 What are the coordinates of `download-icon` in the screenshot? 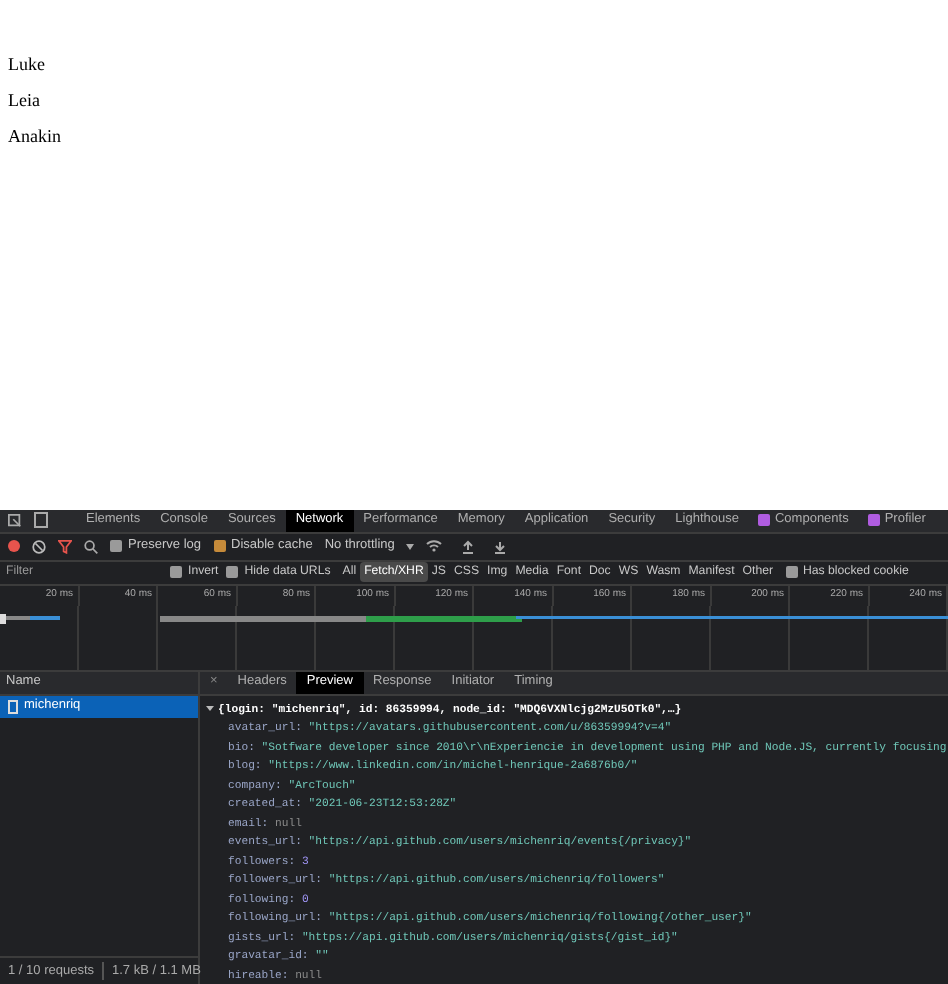 It's located at (500, 546).